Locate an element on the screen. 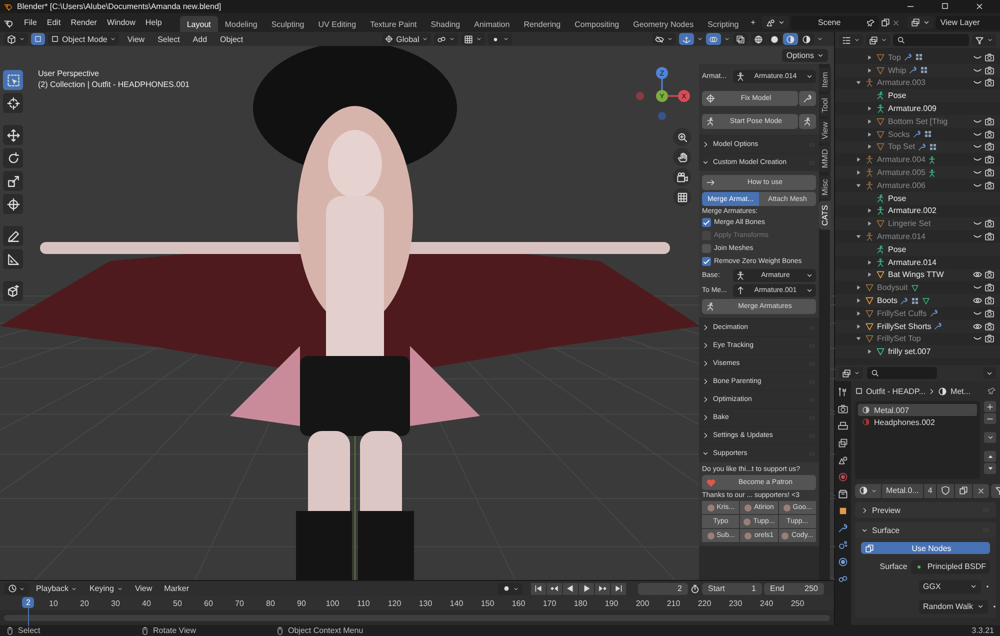 Image resolution: width=1000 pixels, height=636 pixels. menu-item: Add is located at coordinates (200, 39).